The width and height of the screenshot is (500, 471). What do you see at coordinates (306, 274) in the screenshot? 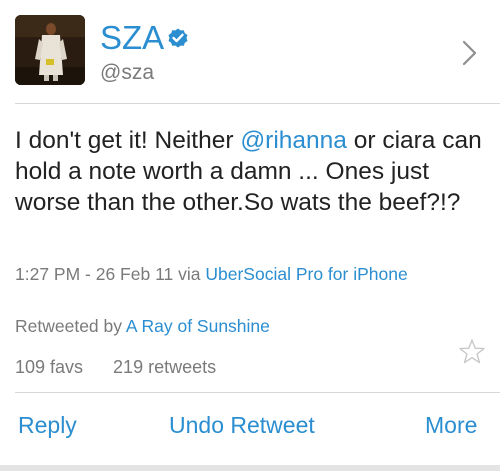
I see `source-link: UberSocial Pro for iPhone` at bounding box center [306, 274].